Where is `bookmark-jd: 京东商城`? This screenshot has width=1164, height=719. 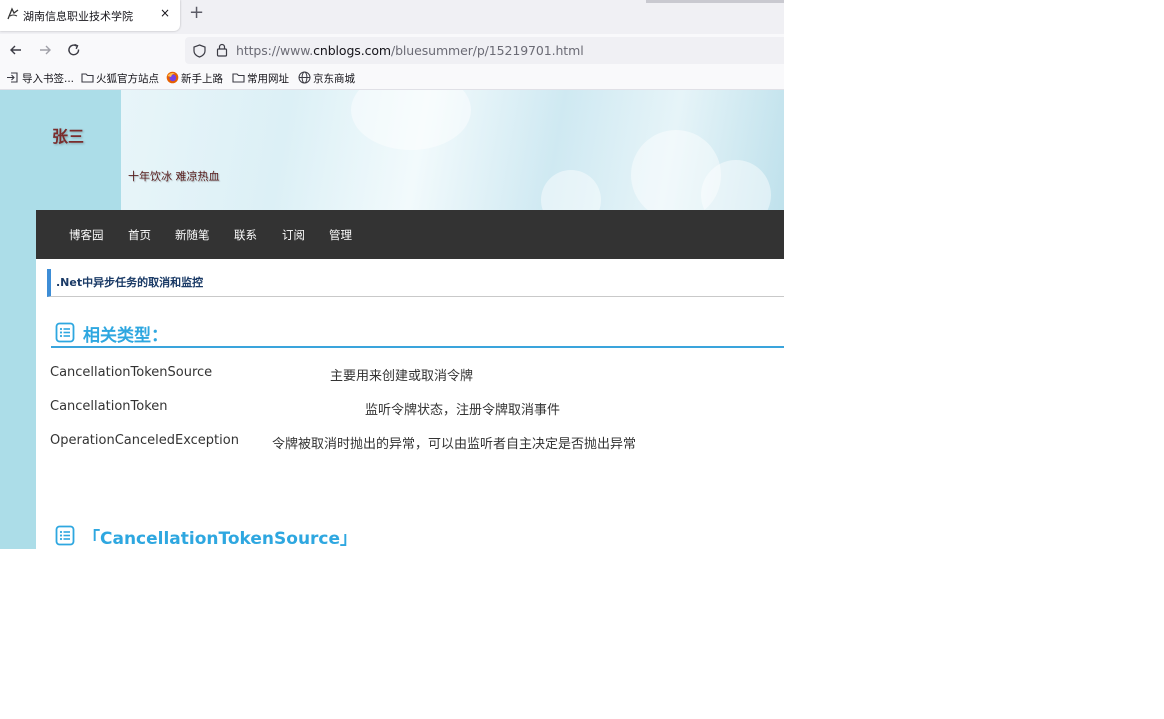
bookmark-jd: 京东商城 is located at coordinates (328, 78).